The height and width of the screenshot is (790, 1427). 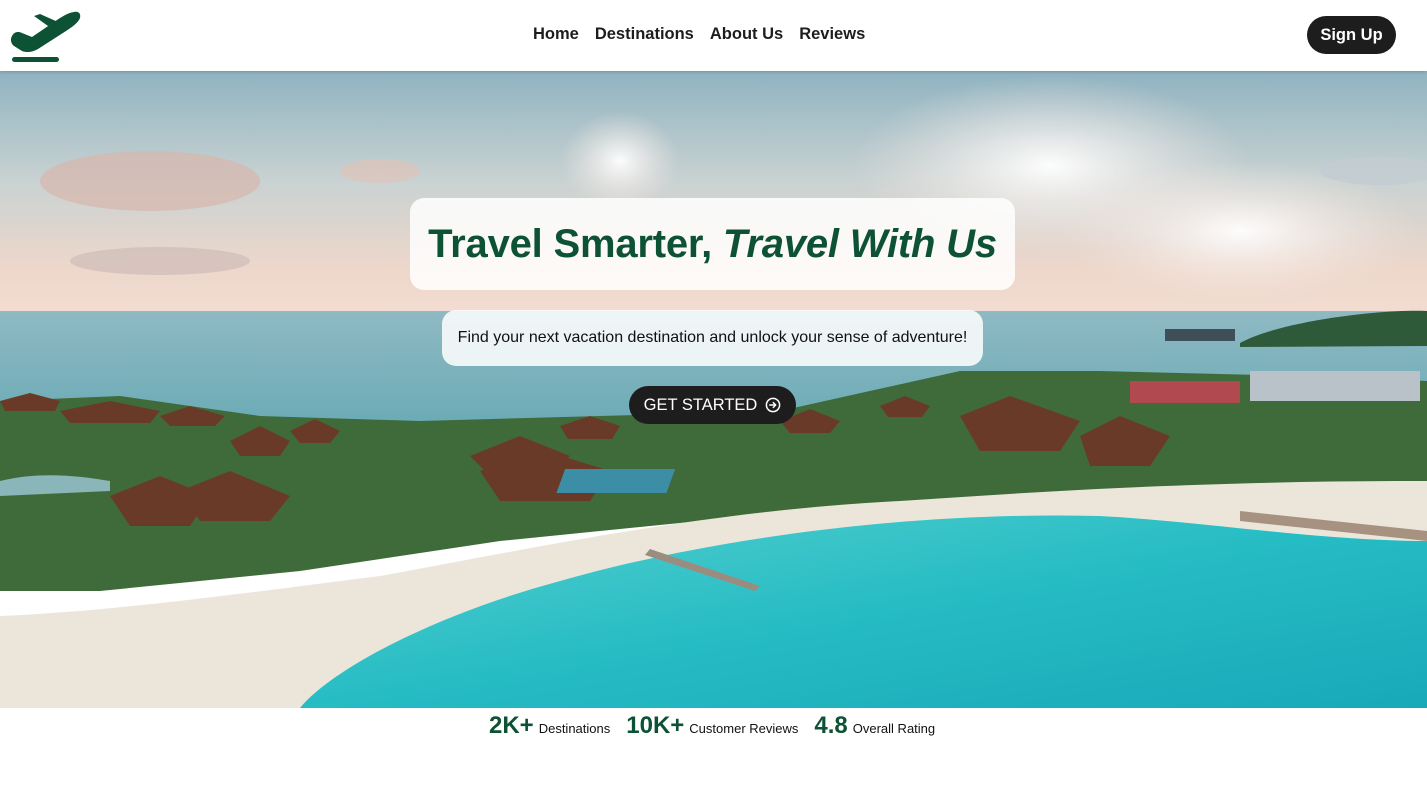 What do you see at coordinates (699, 34) in the screenshot?
I see `main-nav: Home Destinations About Us Reviews` at bounding box center [699, 34].